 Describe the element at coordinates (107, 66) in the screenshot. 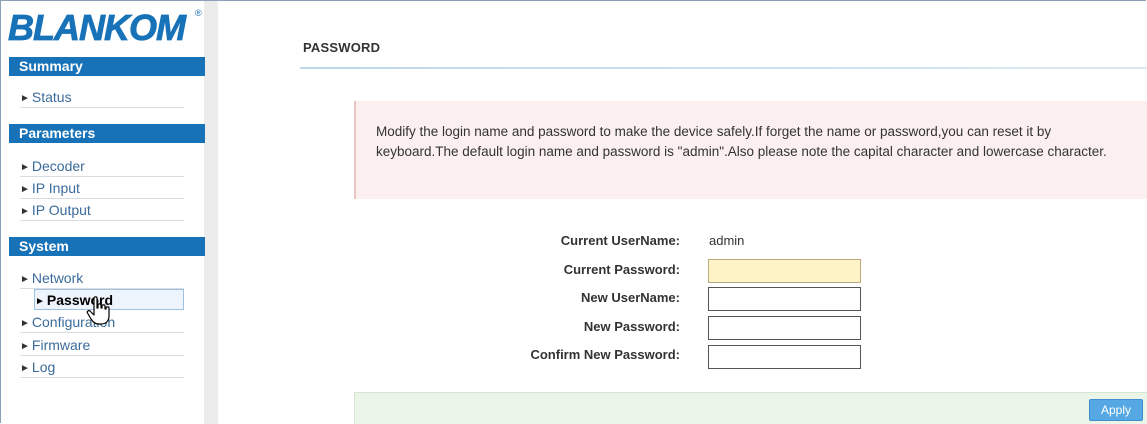

I see `section-header-summary: Summary` at that location.